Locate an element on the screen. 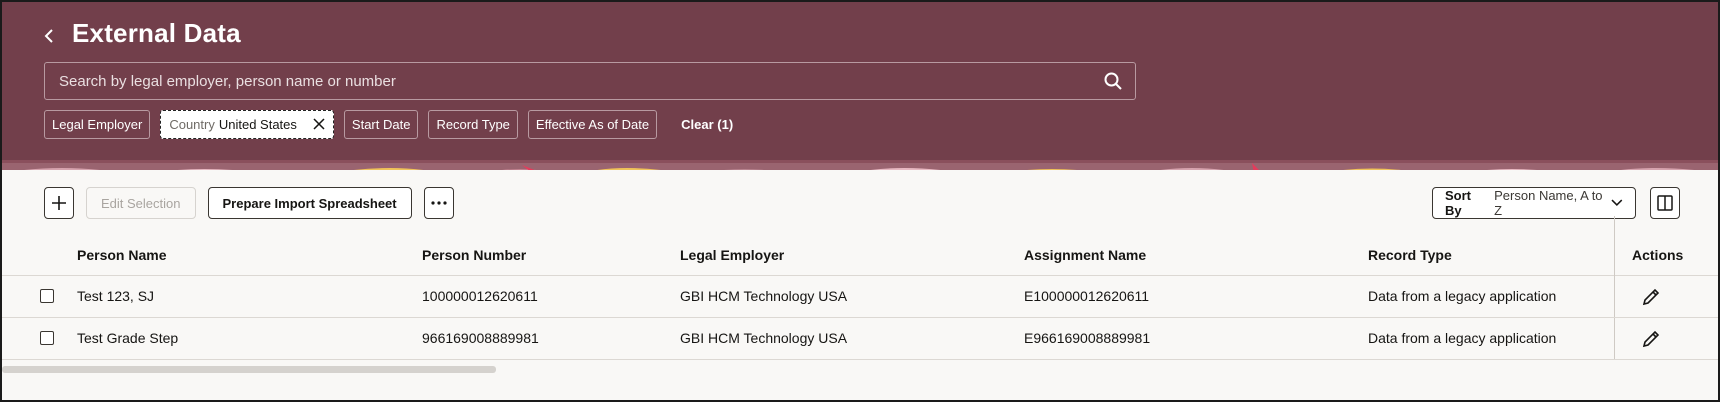 The height and width of the screenshot is (402, 1720). columns-button is located at coordinates (1665, 203).